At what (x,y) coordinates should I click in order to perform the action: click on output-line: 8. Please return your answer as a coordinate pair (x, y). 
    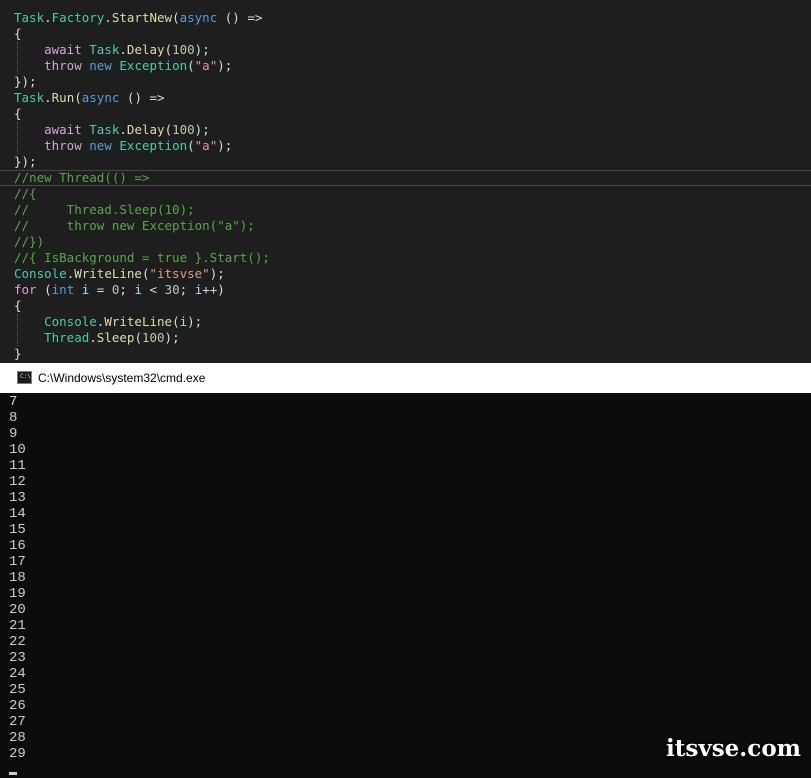
    Looking at the image, I should click on (13, 418).